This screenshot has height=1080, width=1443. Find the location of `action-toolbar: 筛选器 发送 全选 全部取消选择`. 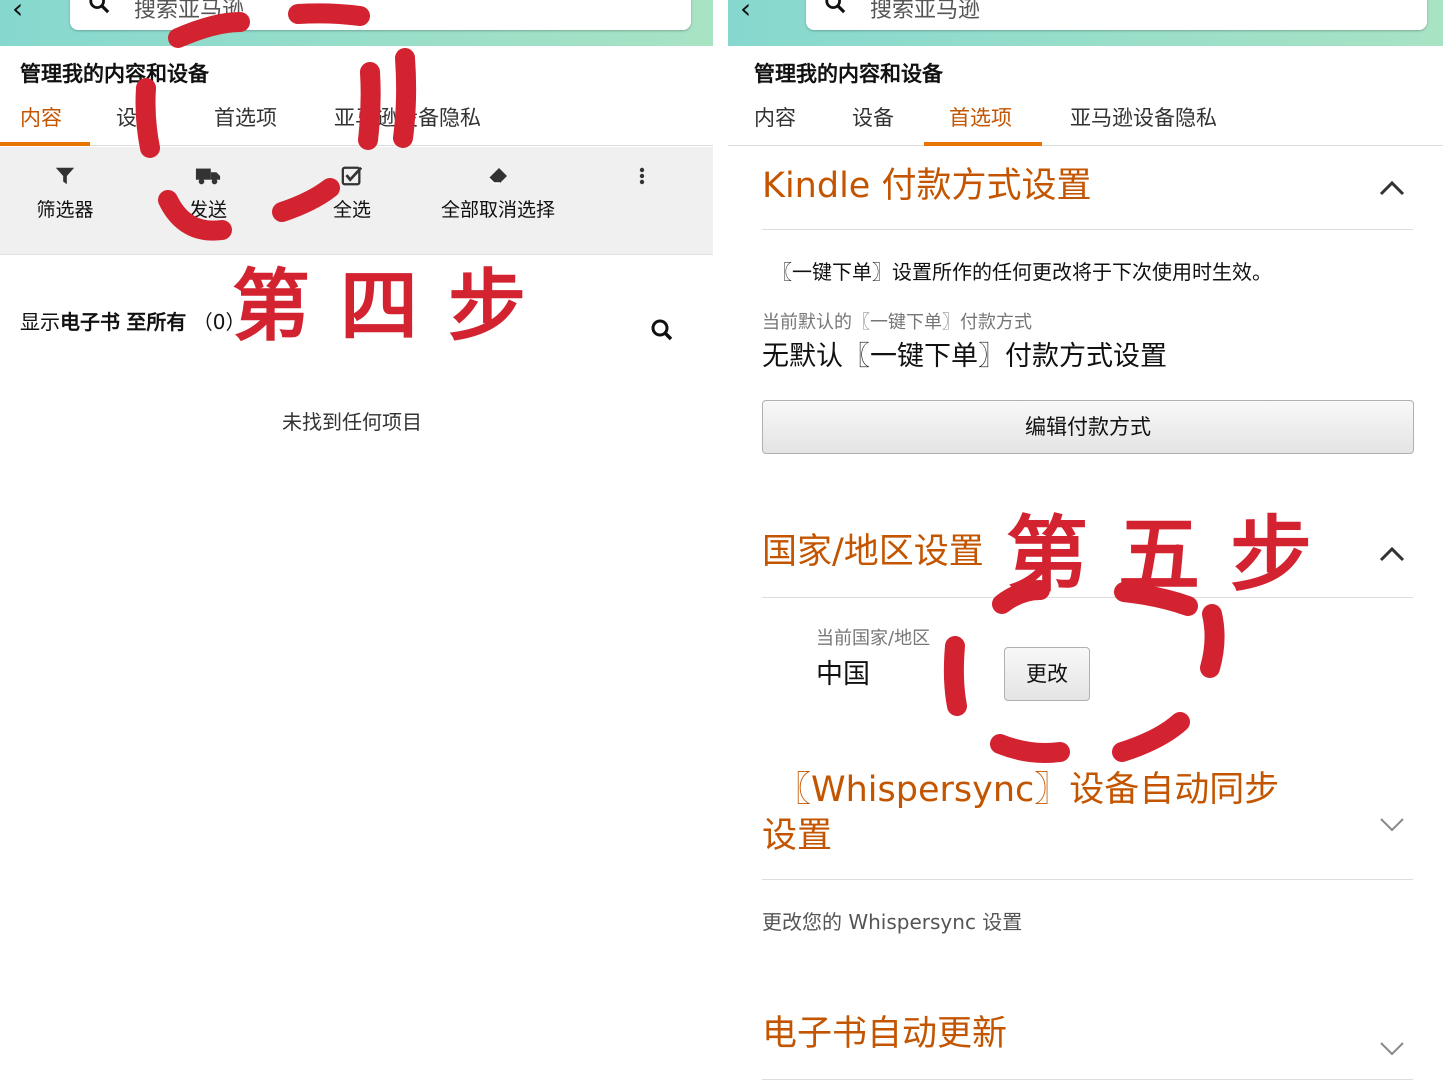

action-toolbar: 筛选器 发送 全选 全部取消选择 is located at coordinates (356, 201).